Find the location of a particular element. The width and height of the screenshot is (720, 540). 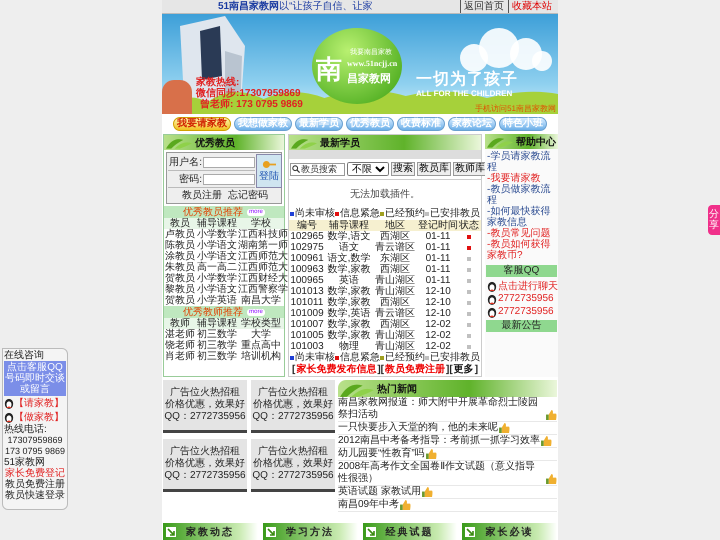

table-cell: 卢教员 is located at coordinates (180, 234).